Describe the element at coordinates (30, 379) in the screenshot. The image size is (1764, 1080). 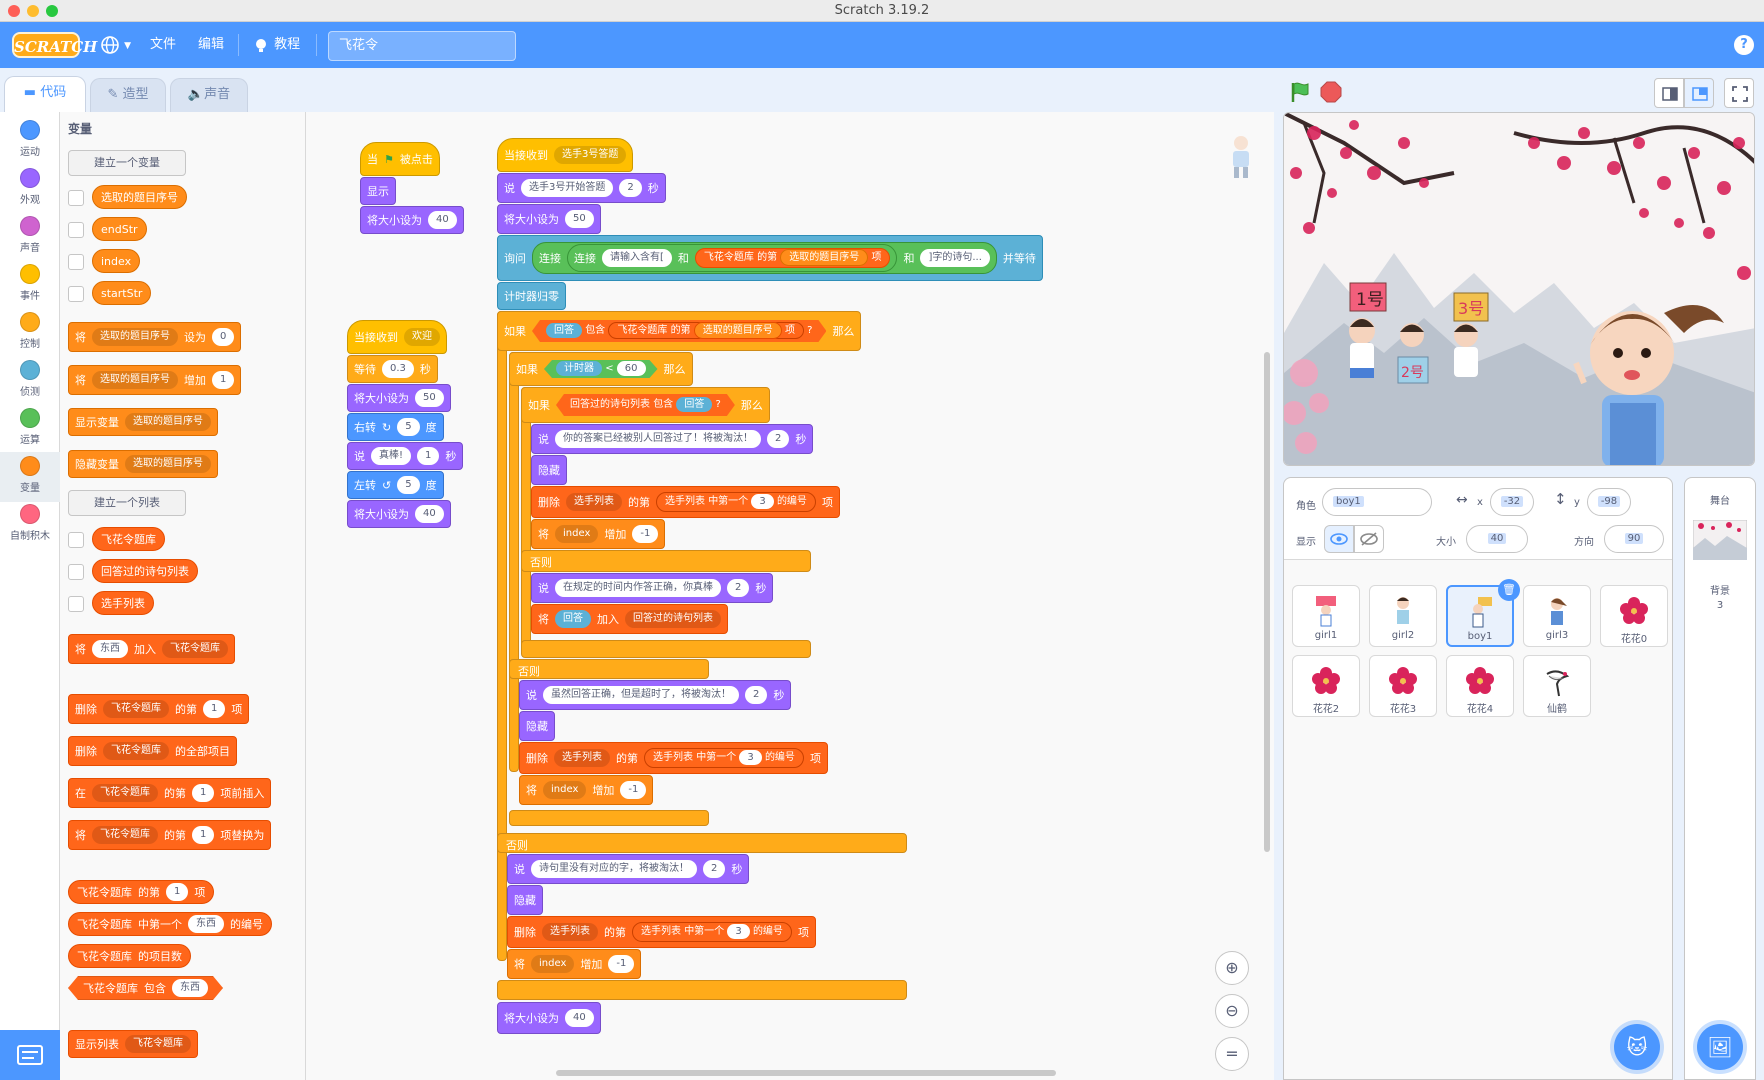
I see `category-sensing: 侦测` at that location.